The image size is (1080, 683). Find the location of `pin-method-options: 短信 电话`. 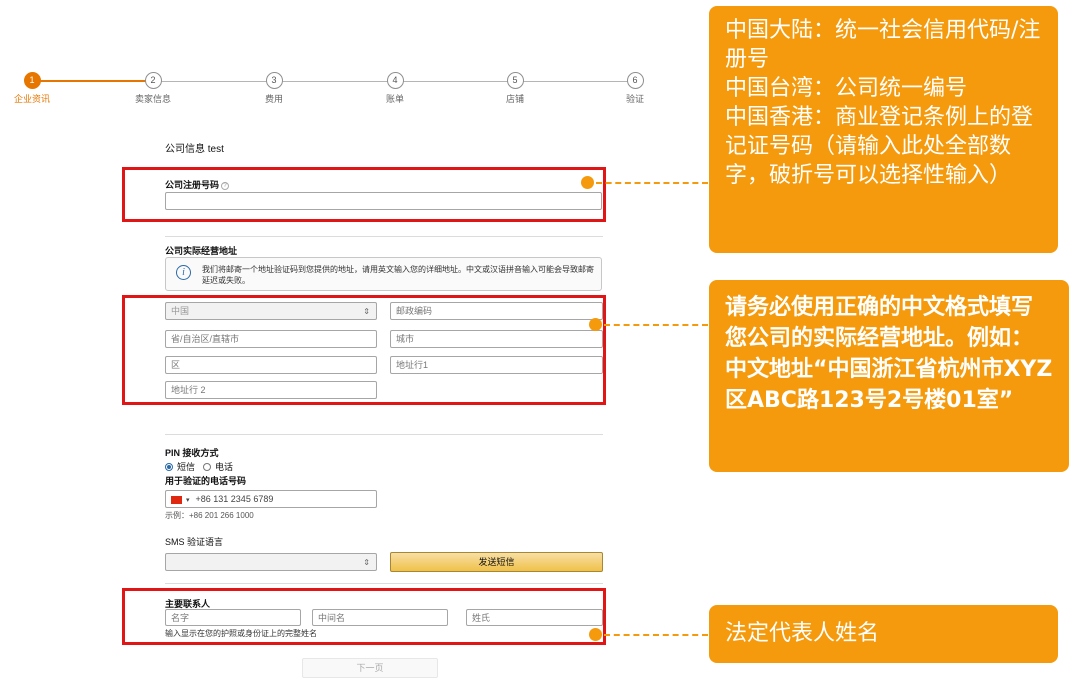

pin-method-options: 短信 电话 is located at coordinates (199, 466).